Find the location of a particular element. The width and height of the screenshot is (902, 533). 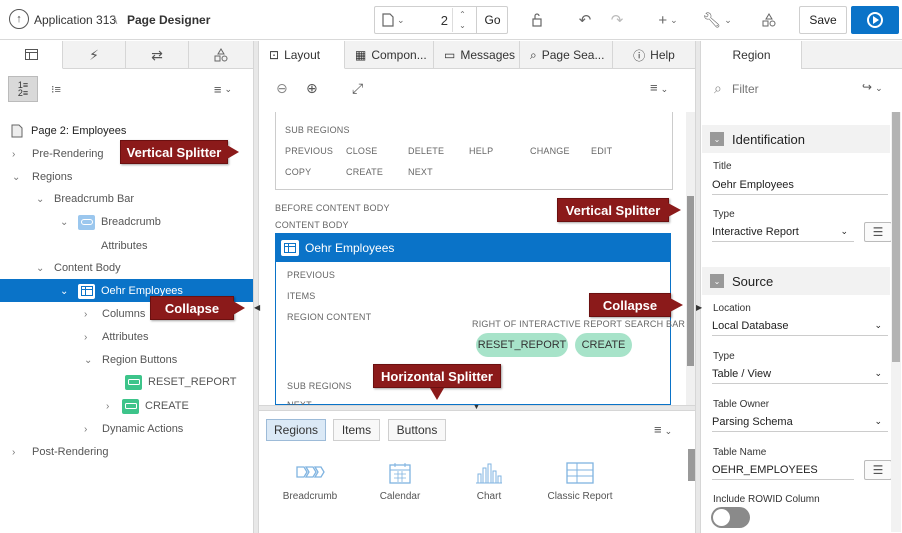

tab-help: ⓘ Help is located at coordinates (654, 55).